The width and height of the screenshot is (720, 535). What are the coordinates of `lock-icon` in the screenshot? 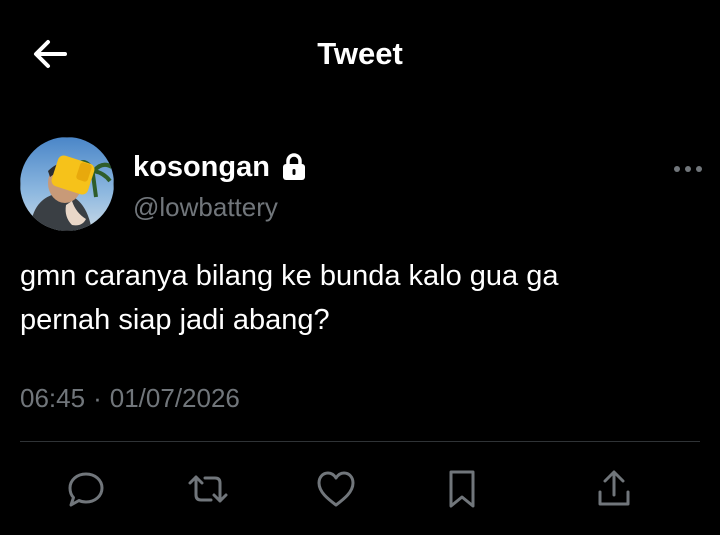 It's located at (294, 167).